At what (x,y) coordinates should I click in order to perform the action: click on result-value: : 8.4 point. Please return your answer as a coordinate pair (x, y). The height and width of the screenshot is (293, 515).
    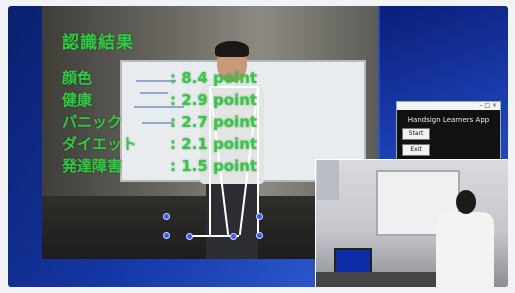
    Looking at the image, I should click on (214, 78).